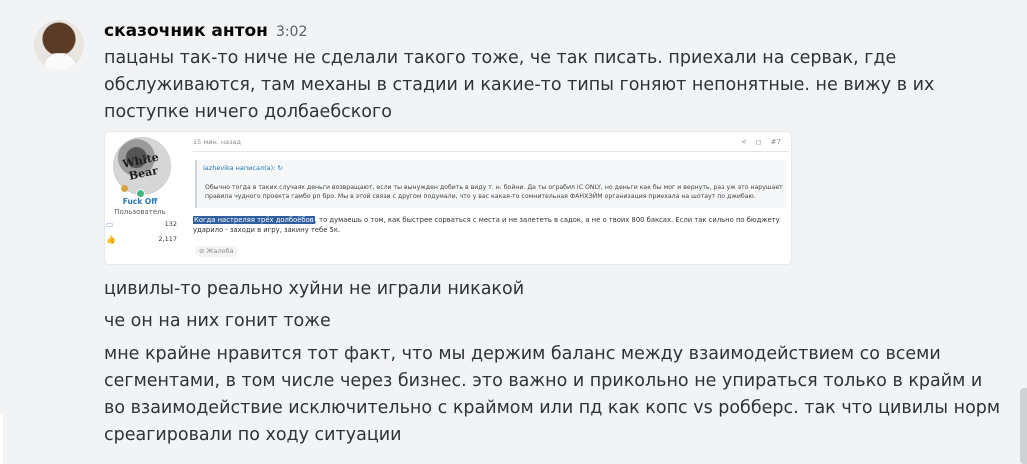 The height and width of the screenshot is (464, 1027). What do you see at coordinates (111, 239) in the screenshot?
I see `thumbs-up-icon: 👍` at bounding box center [111, 239].